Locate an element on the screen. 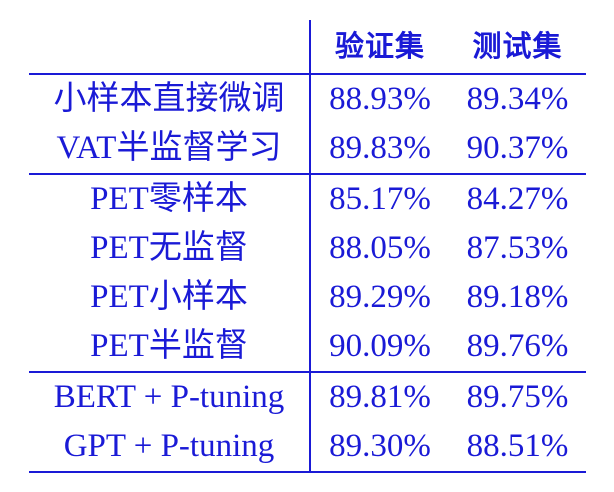 This screenshot has height=492, width=614. method-name: VAT半监督学习 is located at coordinates (170, 149).